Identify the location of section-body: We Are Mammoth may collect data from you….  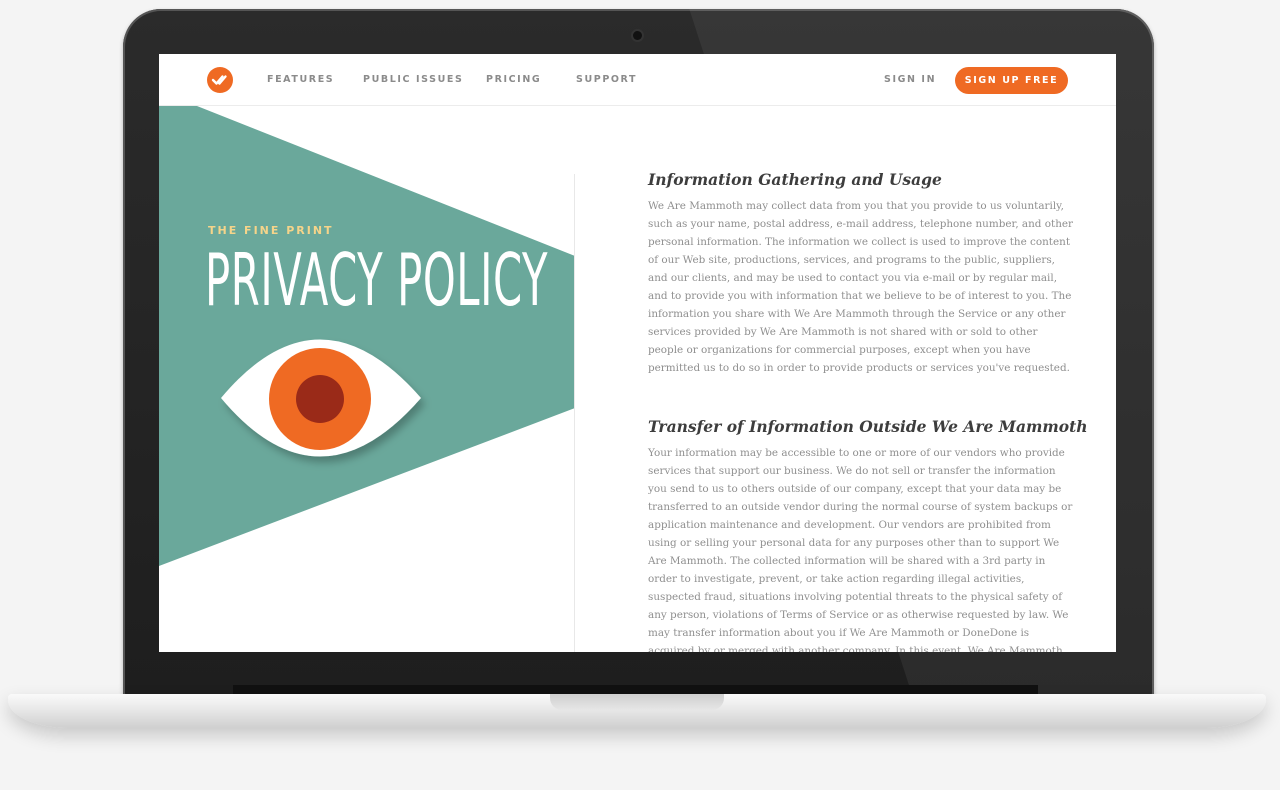
(861, 287).